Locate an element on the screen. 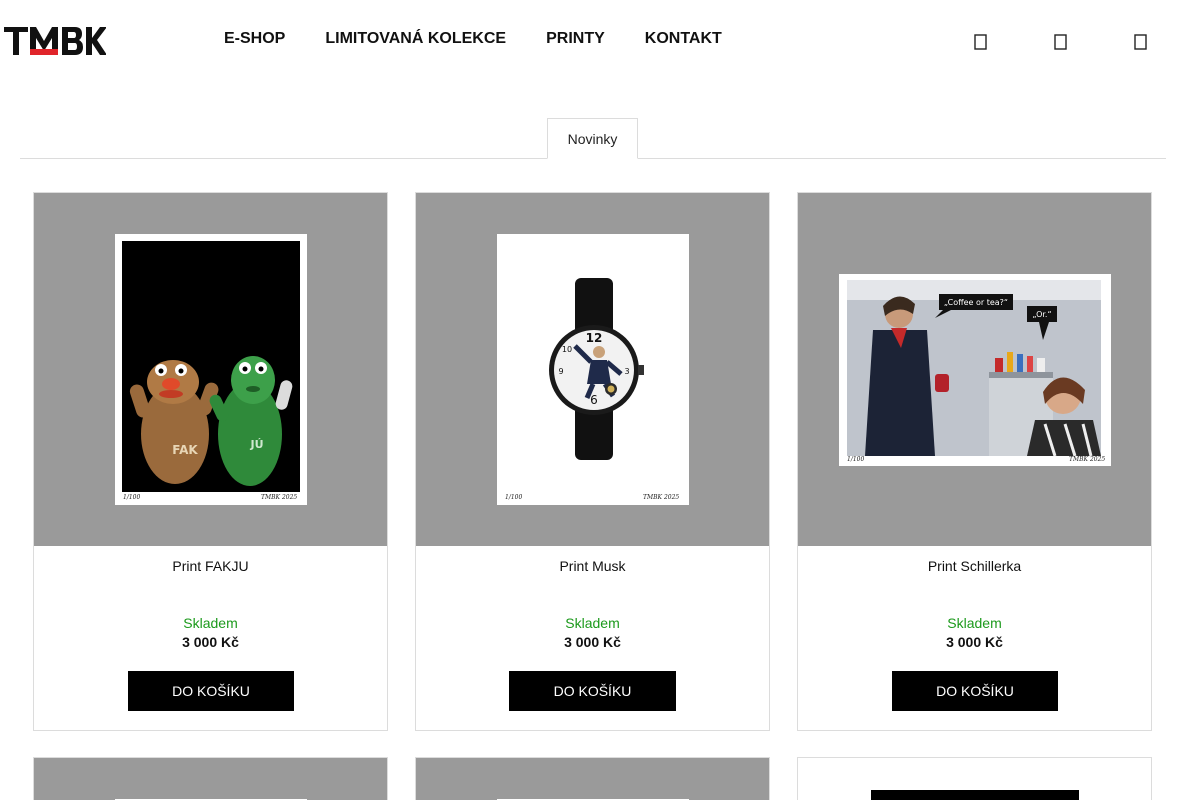  site-header: E-SHOP LIMITOVANÁ KOLEKCE PRINTY KONTAKT is located at coordinates (600, 40).